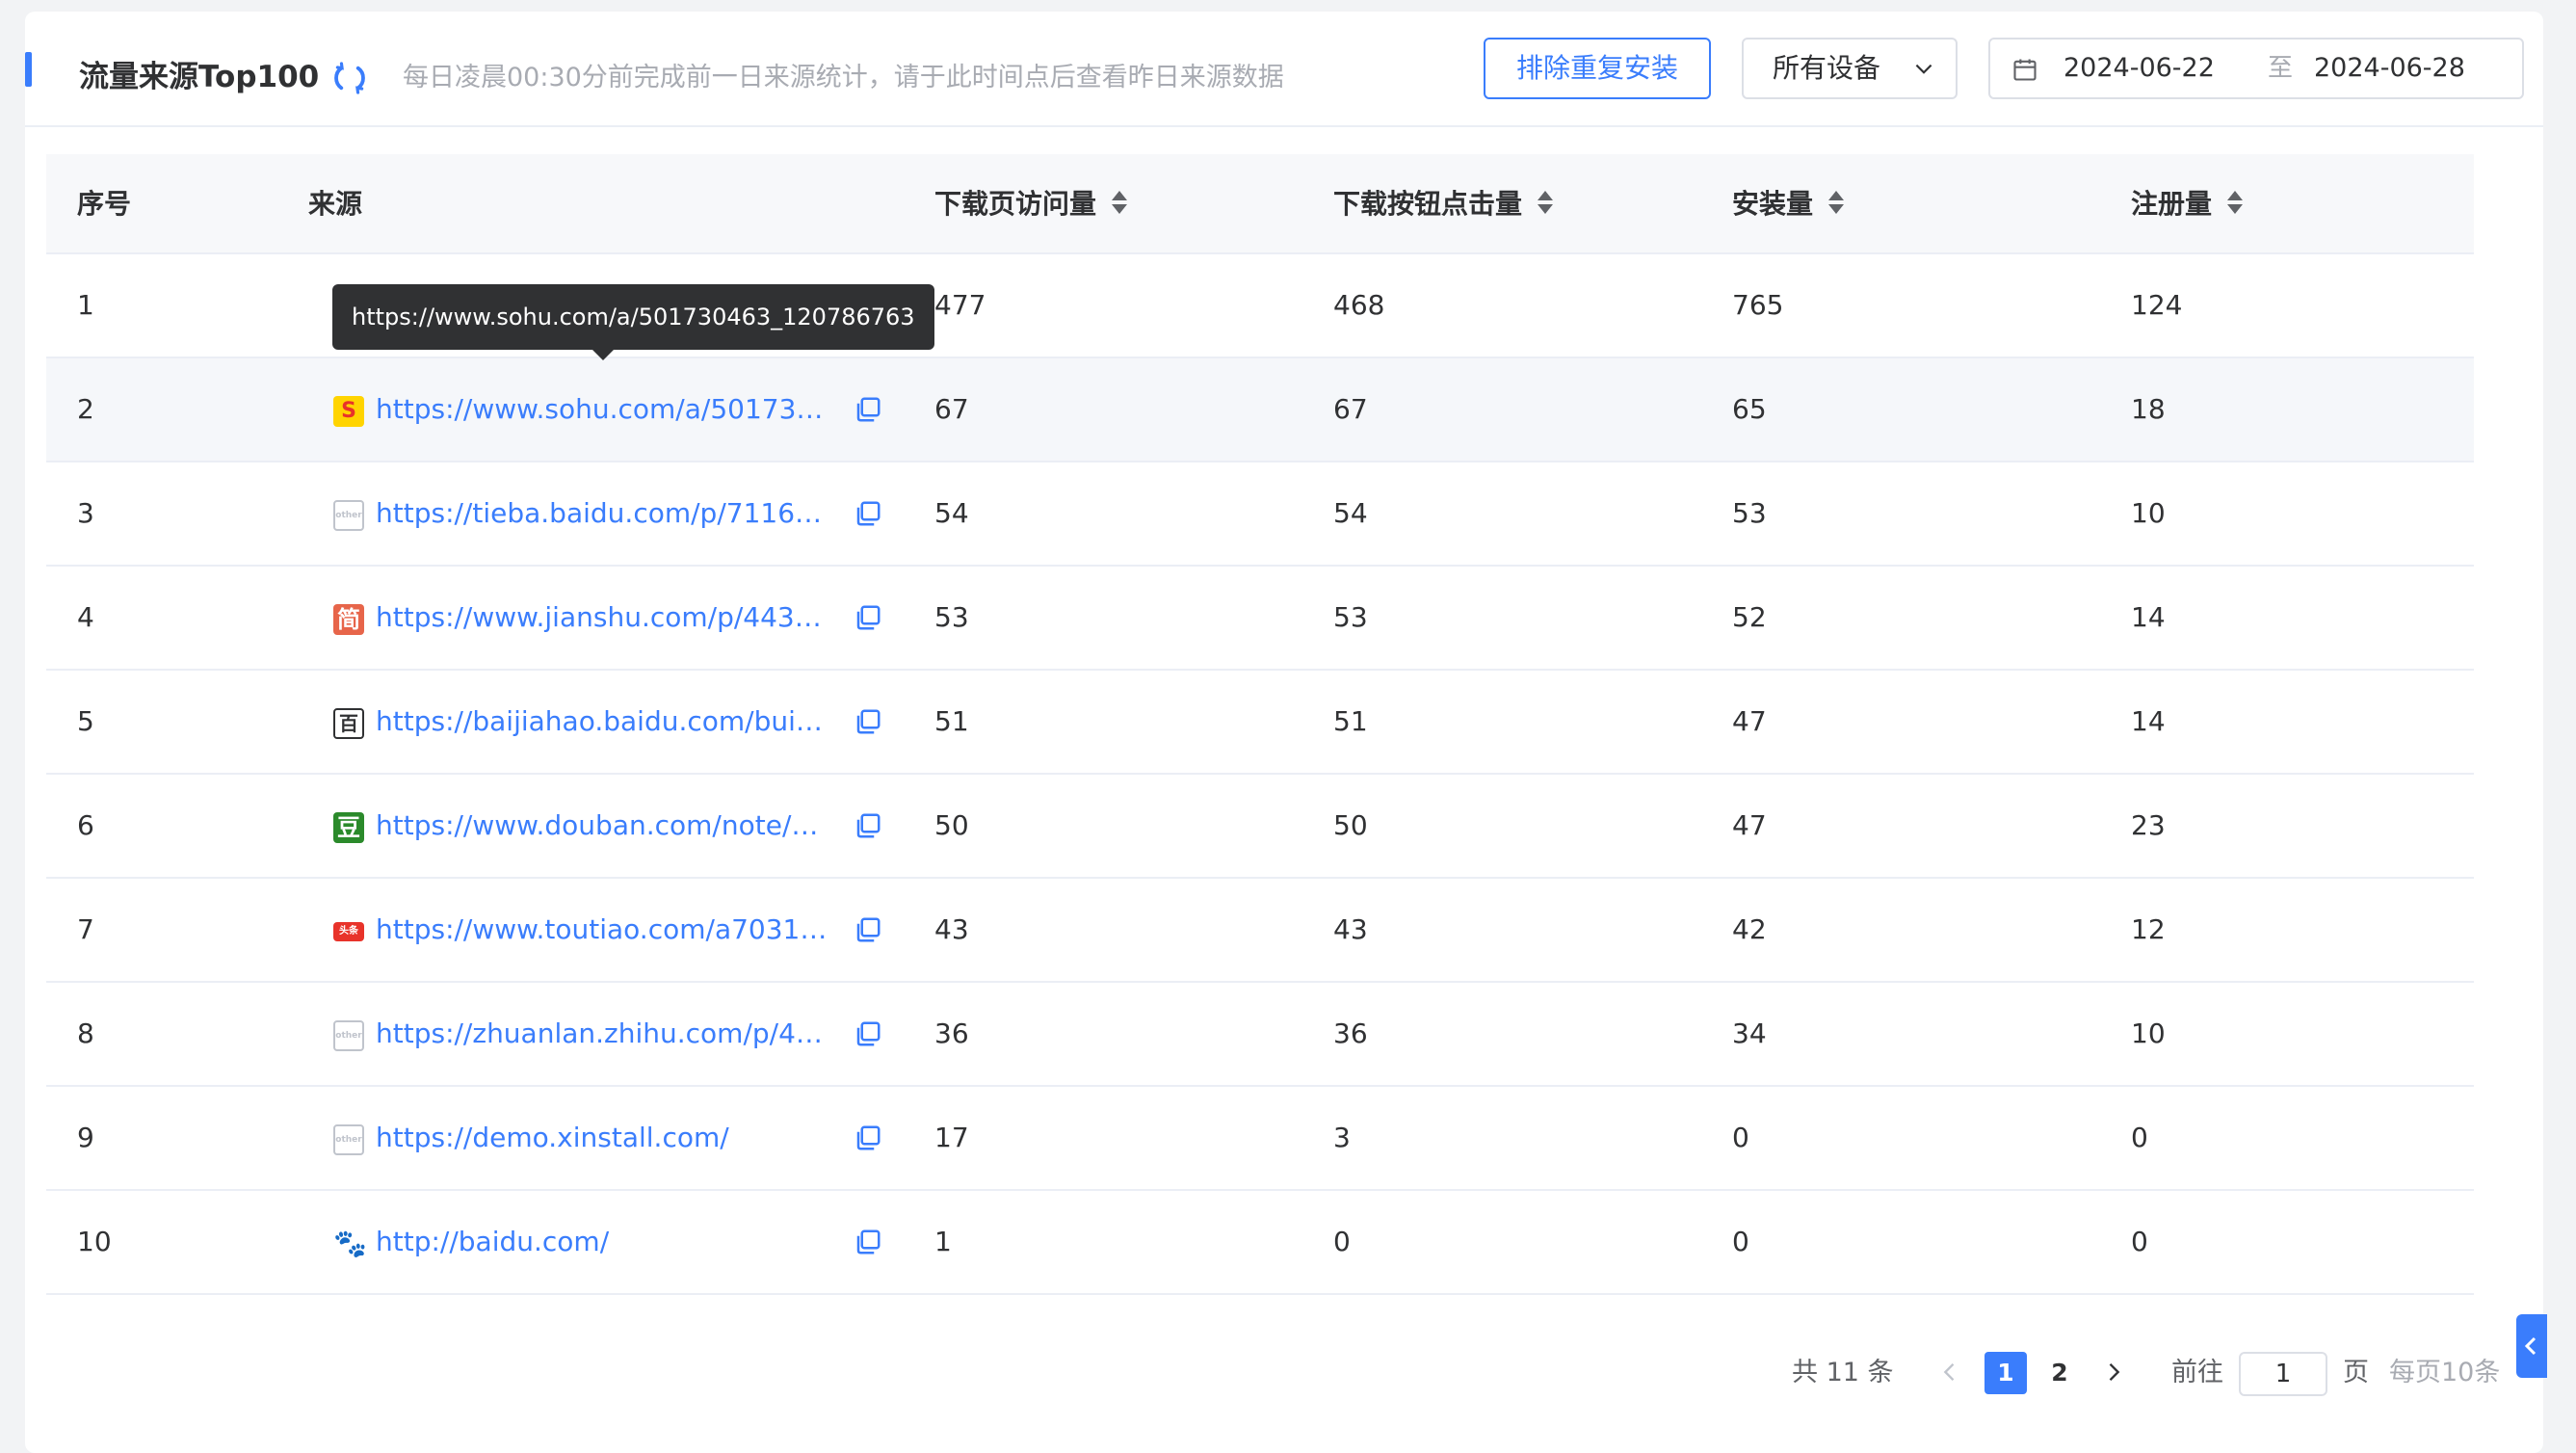 The image size is (2576, 1453). I want to click on column-header-index: 序号, so click(104, 204).